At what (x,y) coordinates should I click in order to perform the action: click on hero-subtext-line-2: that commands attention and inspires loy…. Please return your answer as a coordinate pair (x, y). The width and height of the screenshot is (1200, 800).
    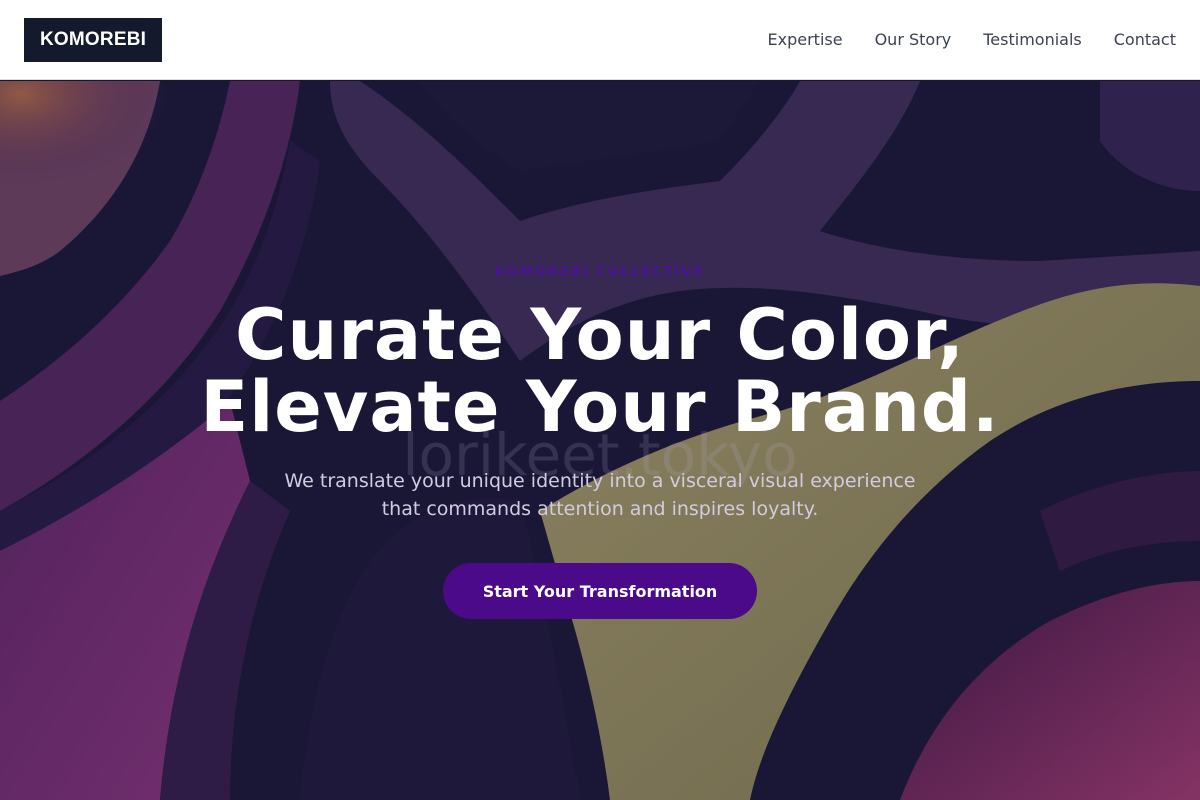
    Looking at the image, I should click on (600, 509).